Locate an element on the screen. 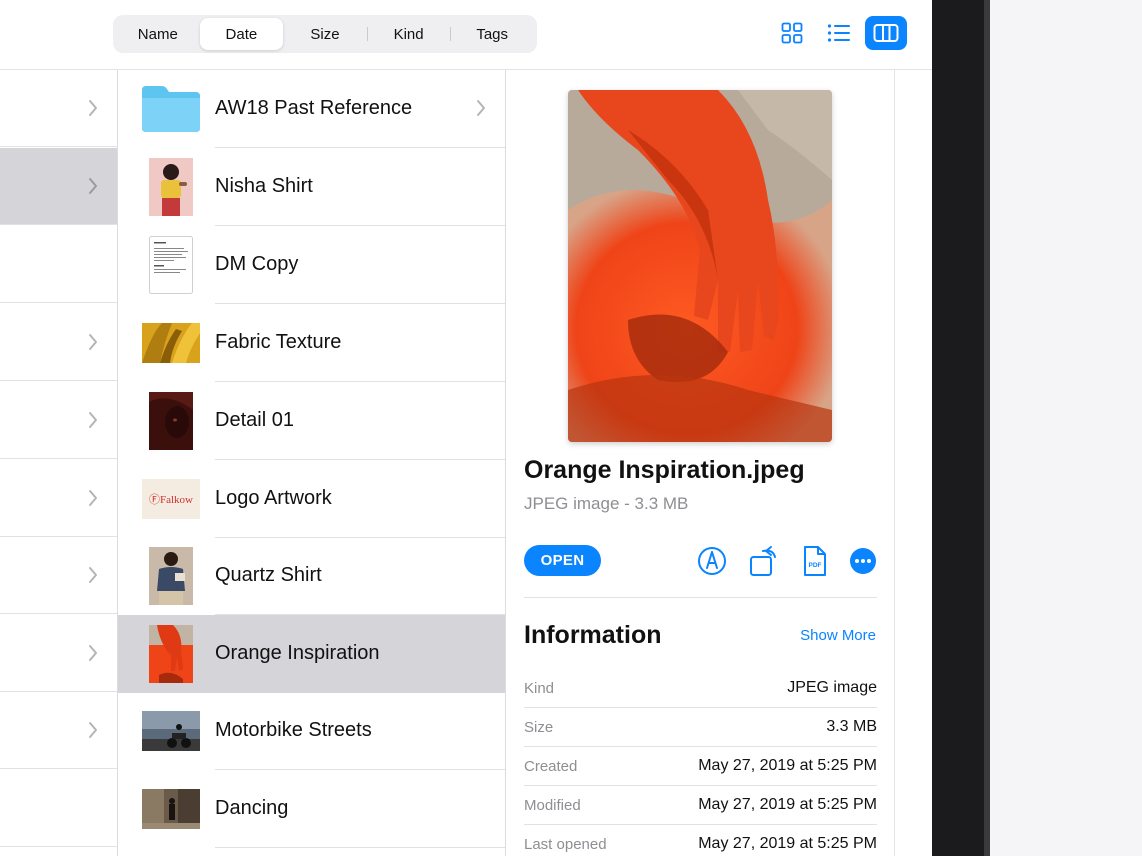 The image size is (1142, 856). file-name: Dancing is located at coordinates (252, 808).